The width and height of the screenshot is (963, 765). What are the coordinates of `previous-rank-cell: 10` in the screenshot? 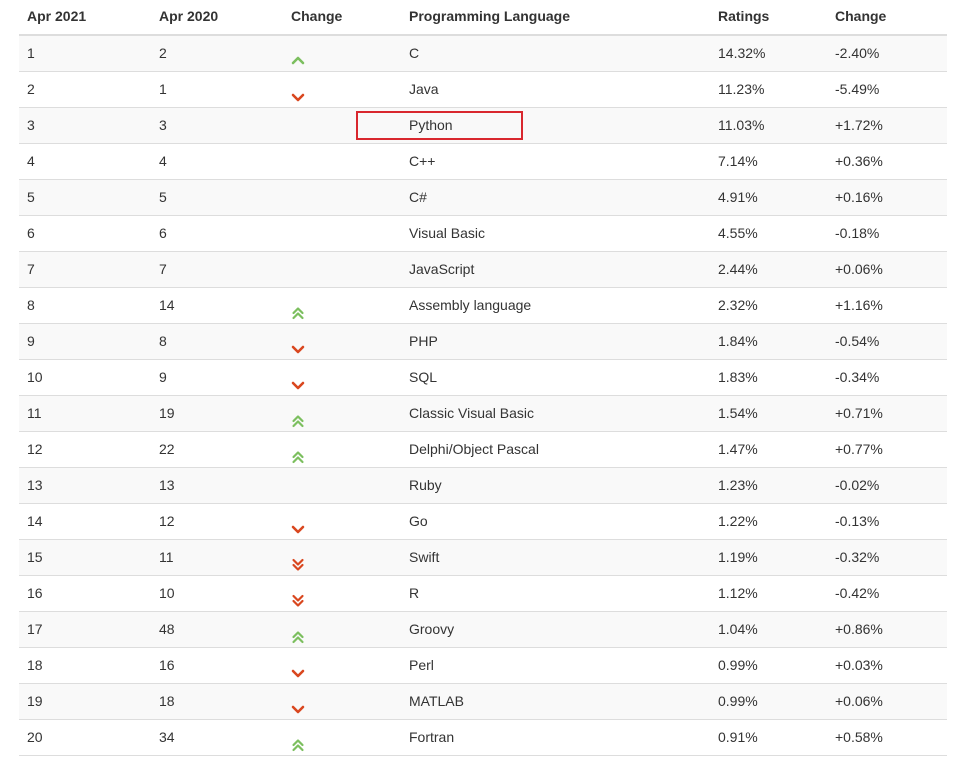 It's located at (167, 593).